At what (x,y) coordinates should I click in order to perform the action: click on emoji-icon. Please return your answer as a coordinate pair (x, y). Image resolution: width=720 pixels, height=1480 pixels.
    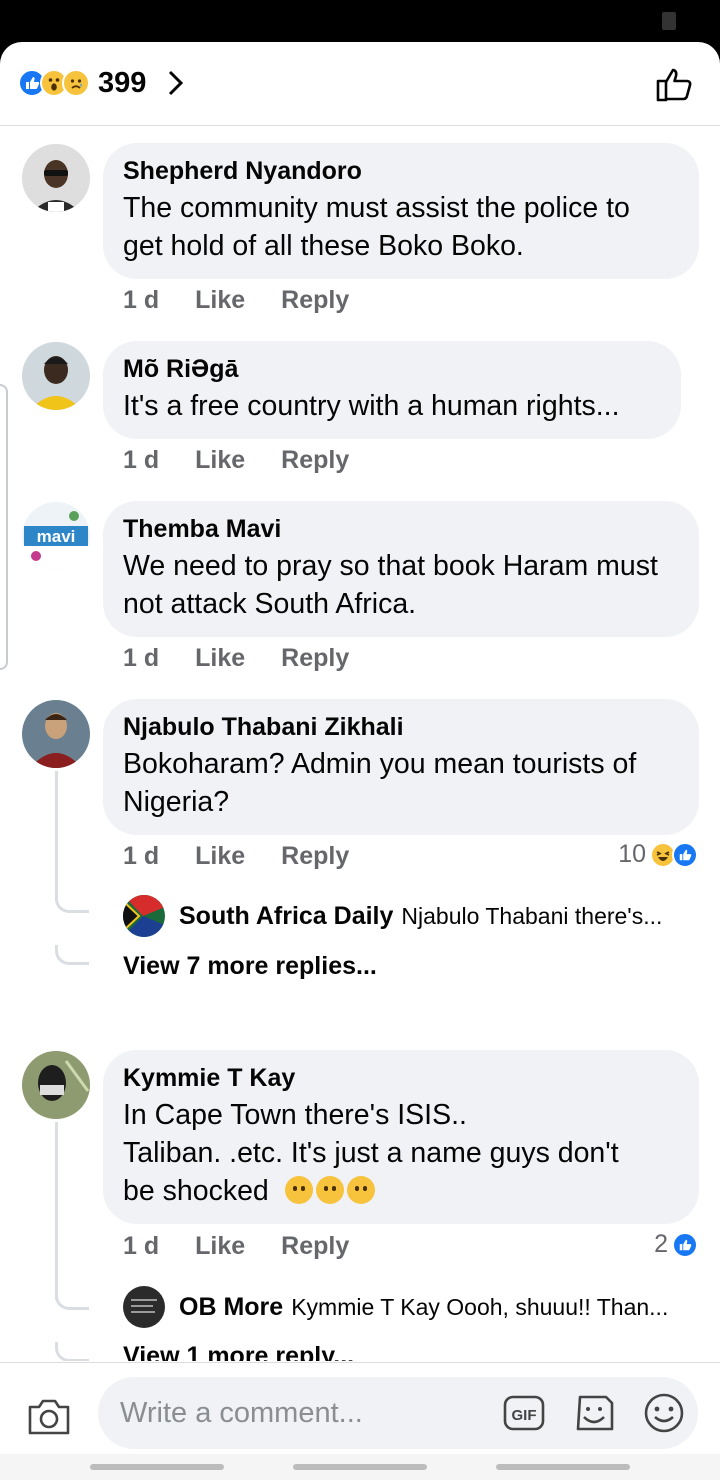
    Looking at the image, I should click on (664, 1413).